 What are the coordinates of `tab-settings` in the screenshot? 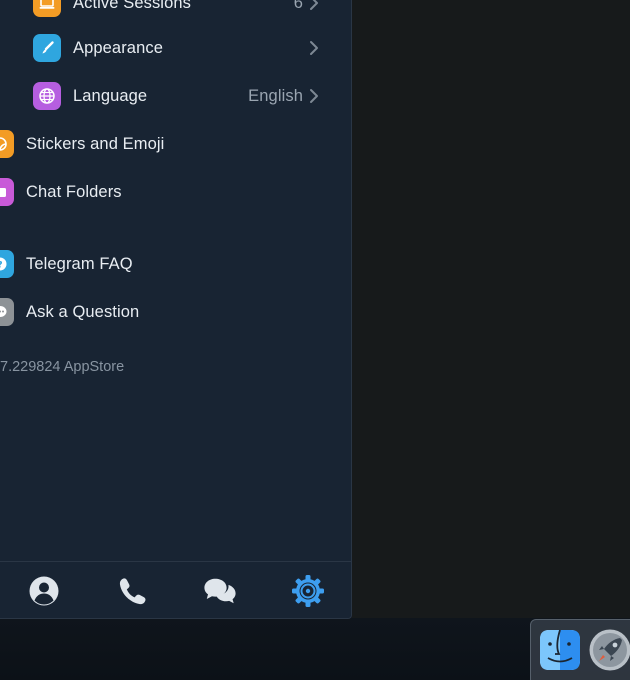 It's located at (308, 591).